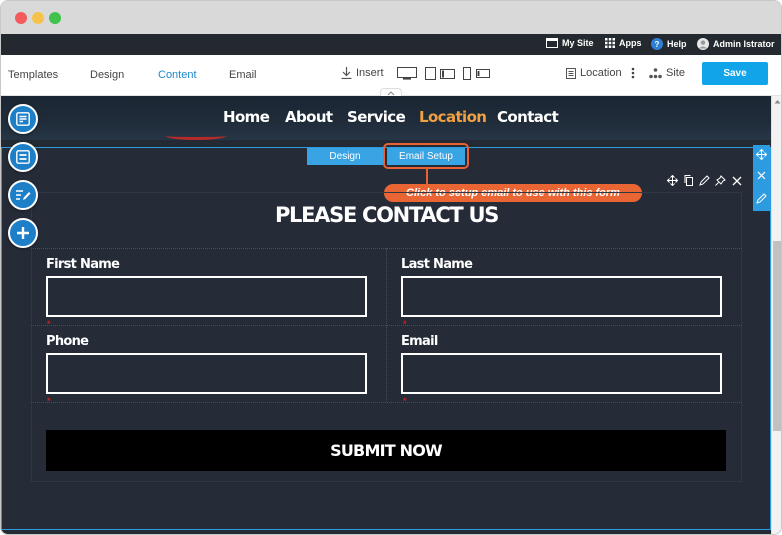 The height and width of the screenshot is (535, 782). Describe the element at coordinates (309, 117) in the screenshot. I see `nav-about: About` at that location.